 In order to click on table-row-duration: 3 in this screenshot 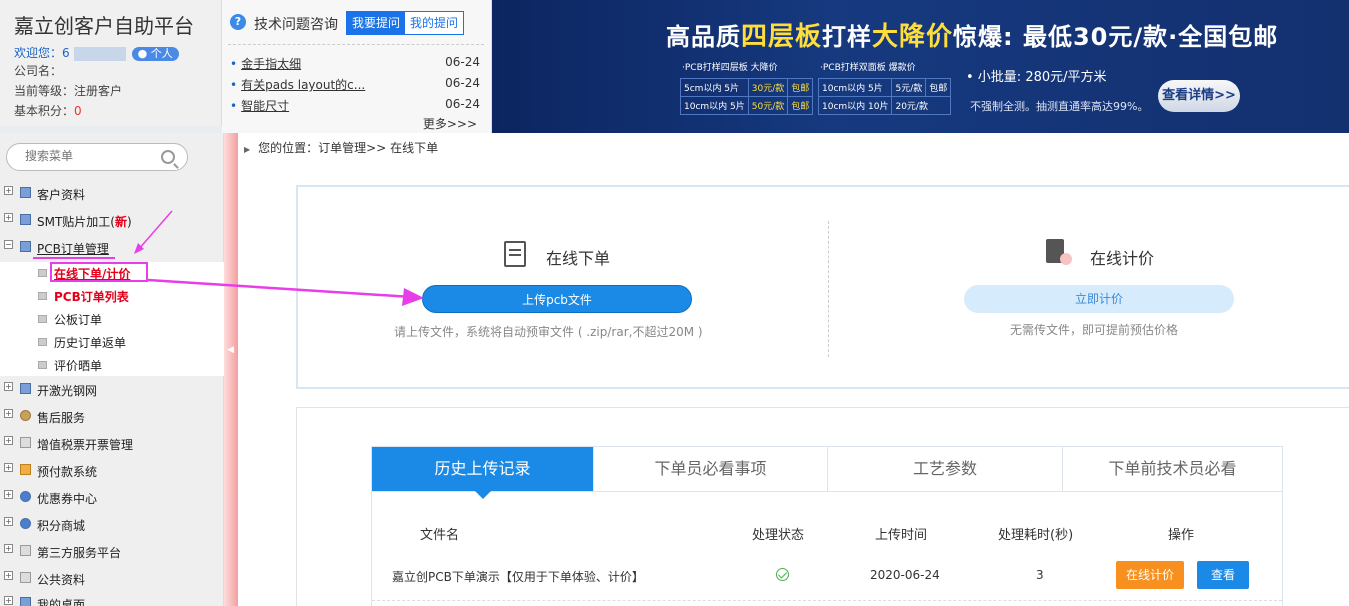, I will do `click(1040, 575)`.